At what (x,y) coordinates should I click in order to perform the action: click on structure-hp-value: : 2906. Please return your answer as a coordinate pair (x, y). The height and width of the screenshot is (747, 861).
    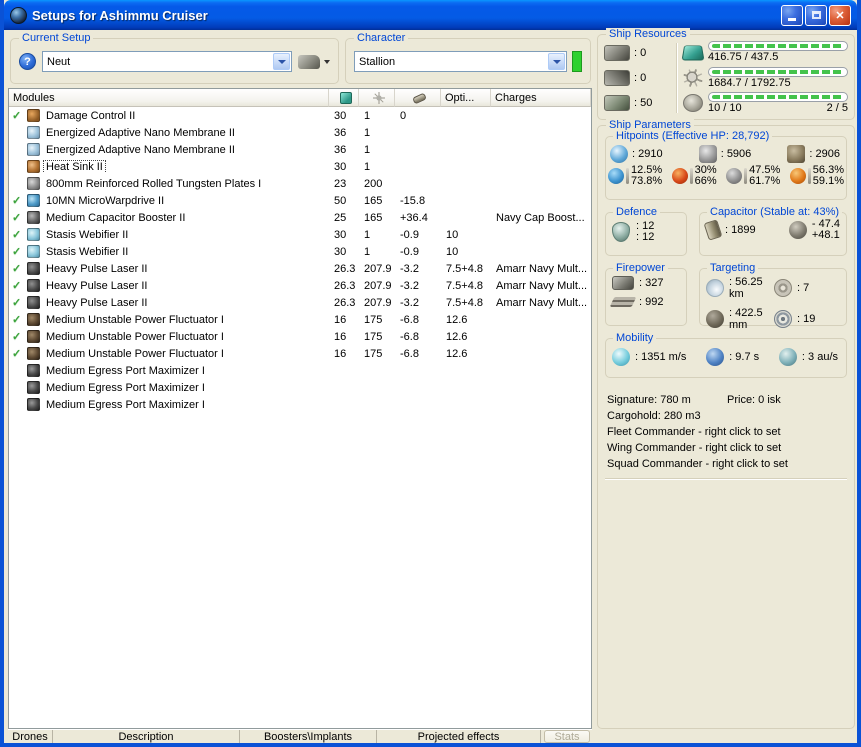
    Looking at the image, I should click on (824, 154).